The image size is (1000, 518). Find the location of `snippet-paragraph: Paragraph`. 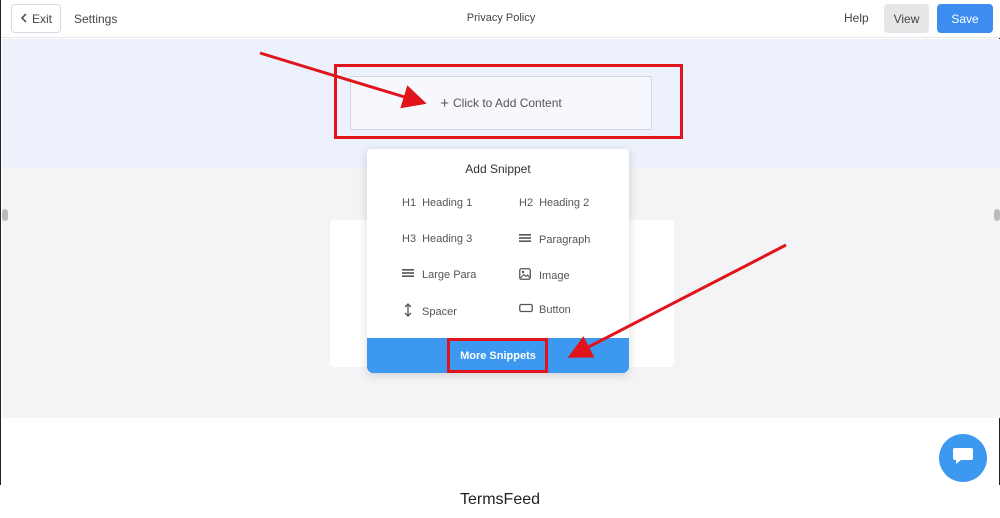

snippet-paragraph: Paragraph is located at coordinates (554, 239).